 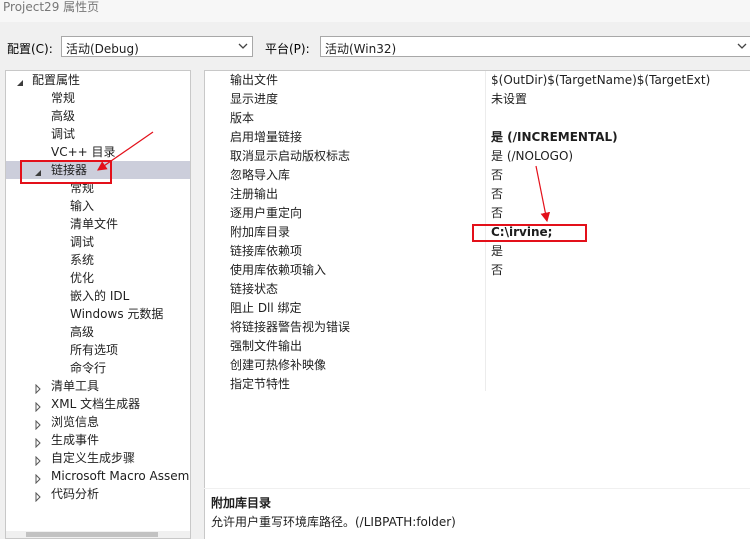 I want to click on property-name: 启用增量链接, so click(x=266, y=137).